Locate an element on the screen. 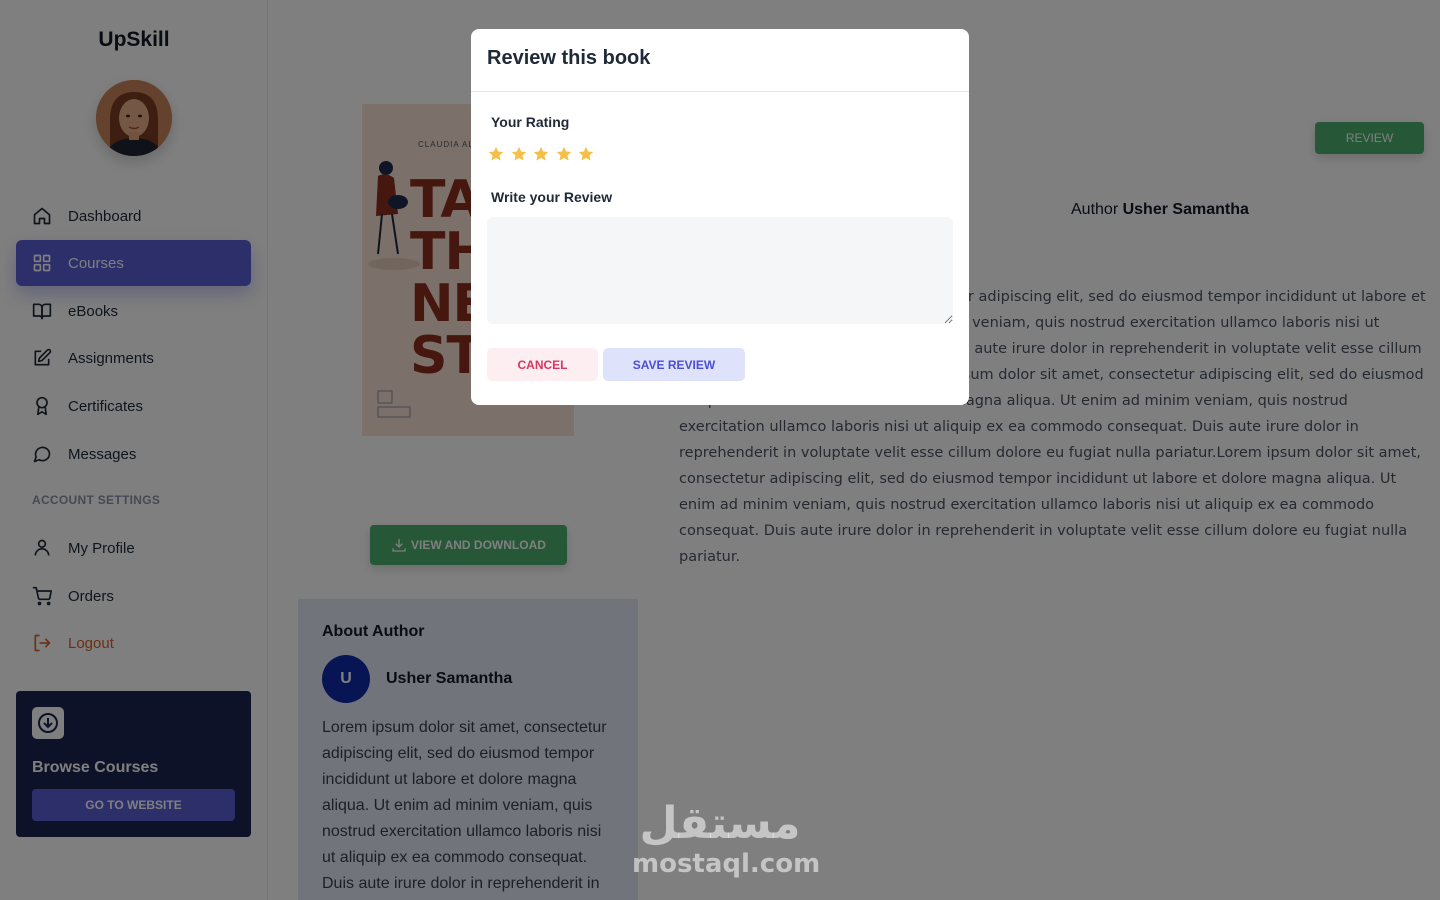  watermark: مستقل mostaql.com is located at coordinates (726, 838).